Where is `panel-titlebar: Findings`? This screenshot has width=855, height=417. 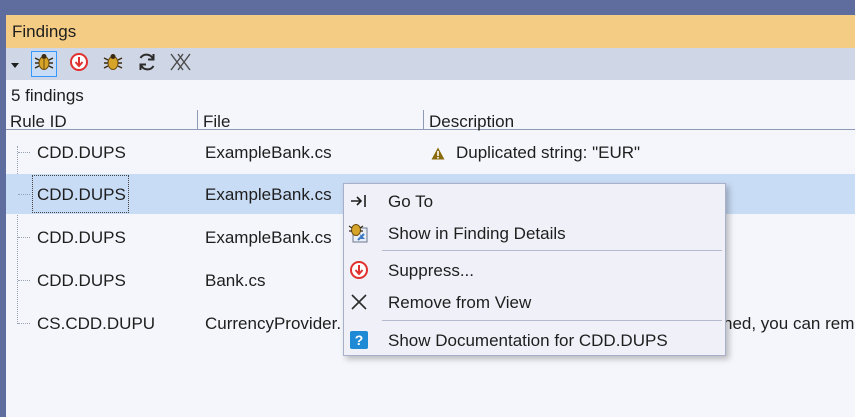 panel-titlebar: Findings is located at coordinates (430, 31).